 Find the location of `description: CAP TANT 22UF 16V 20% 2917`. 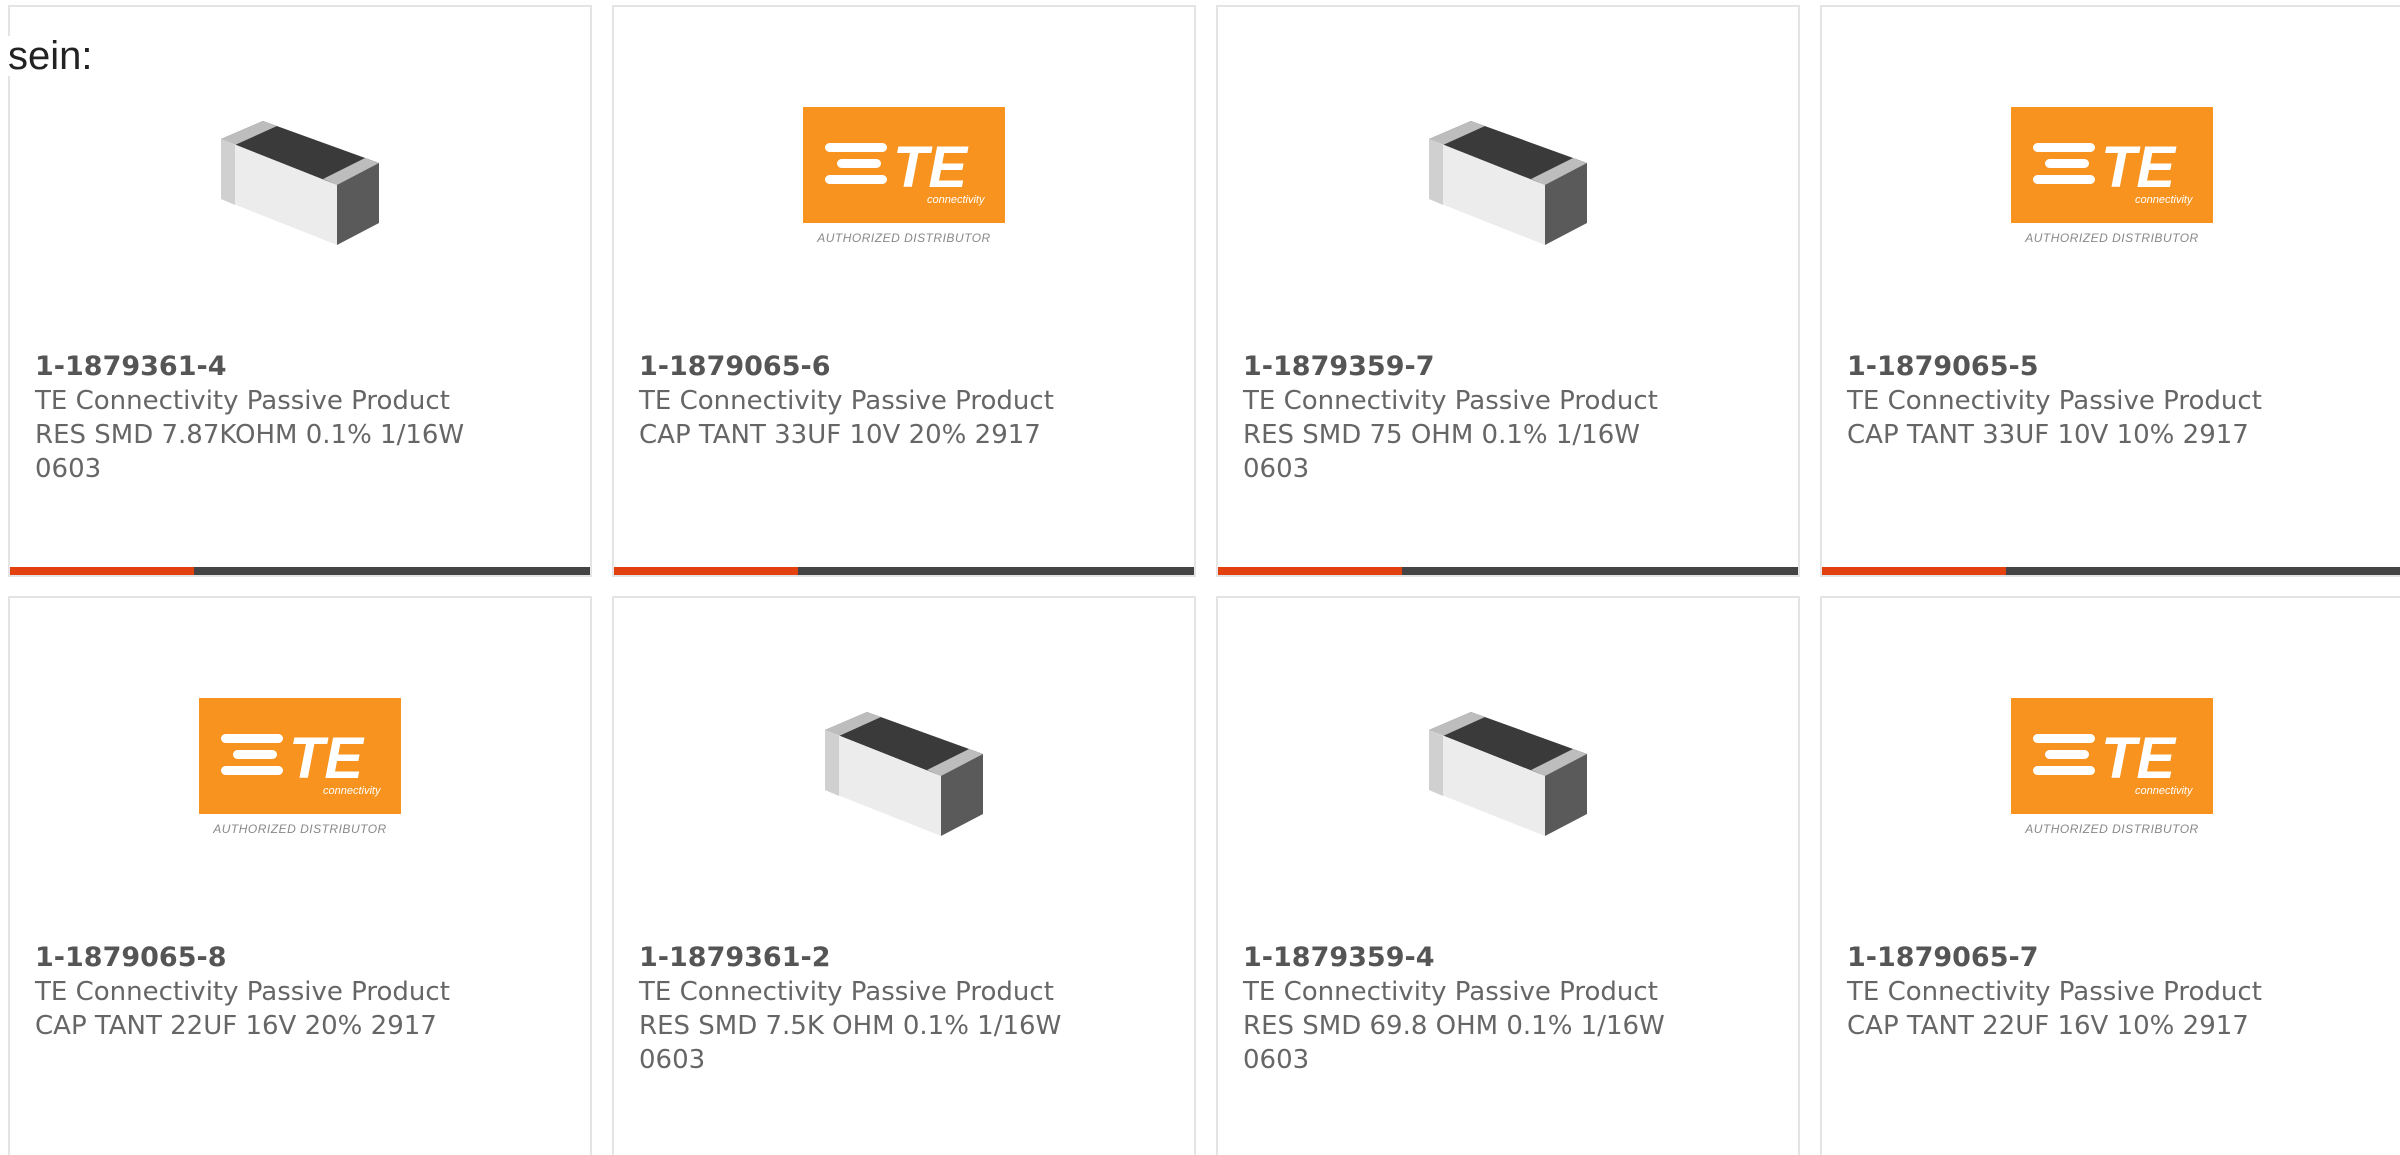

description: CAP TANT 22UF 16V 20% 2917 is located at coordinates (236, 1026).